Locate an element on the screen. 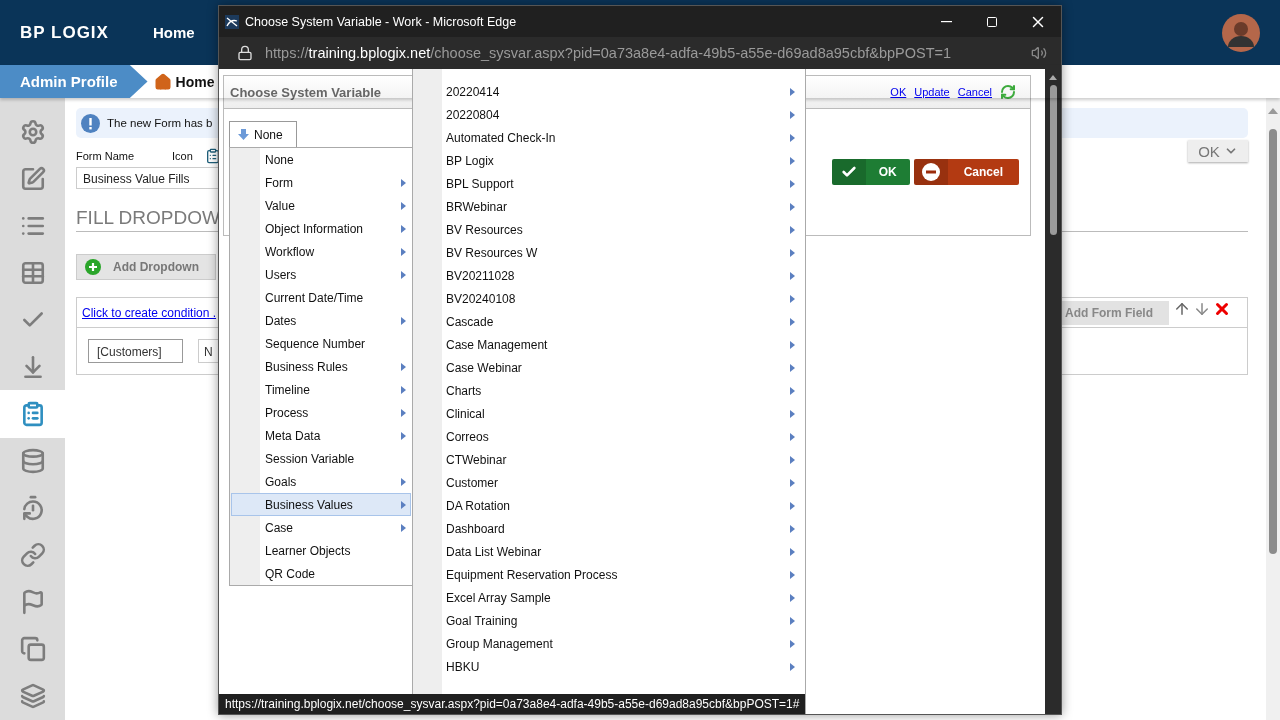 The width and height of the screenshot is (1280, 720). submenu-item: BV Resources W is located at coordinates (609, 252).